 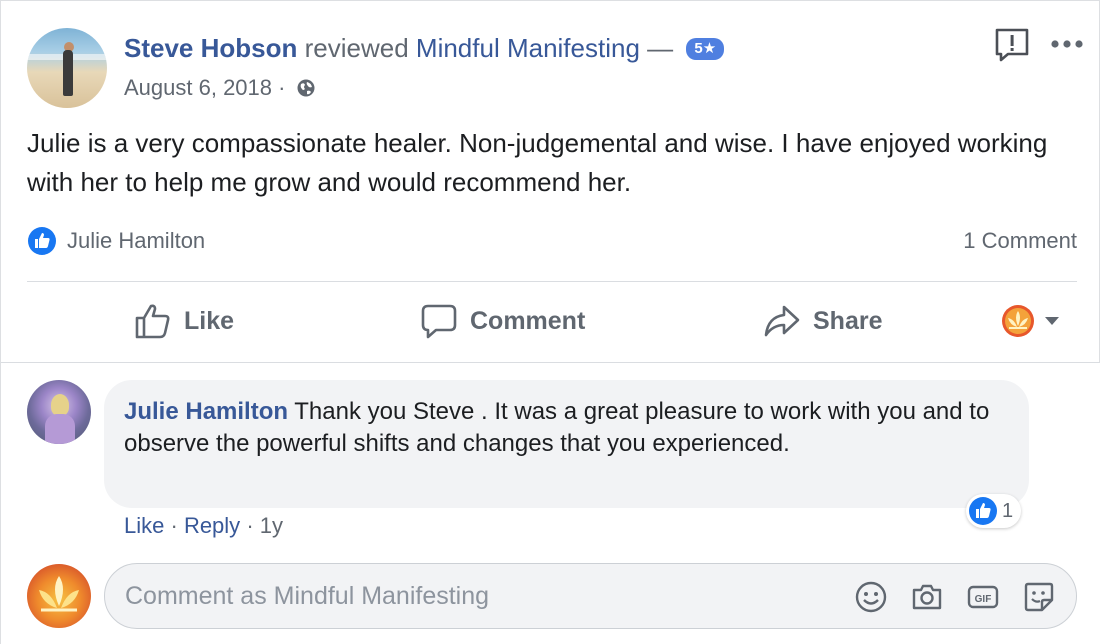 I want to click on page-name-link: Mindful Manifesting, so click(x=528, y=48).